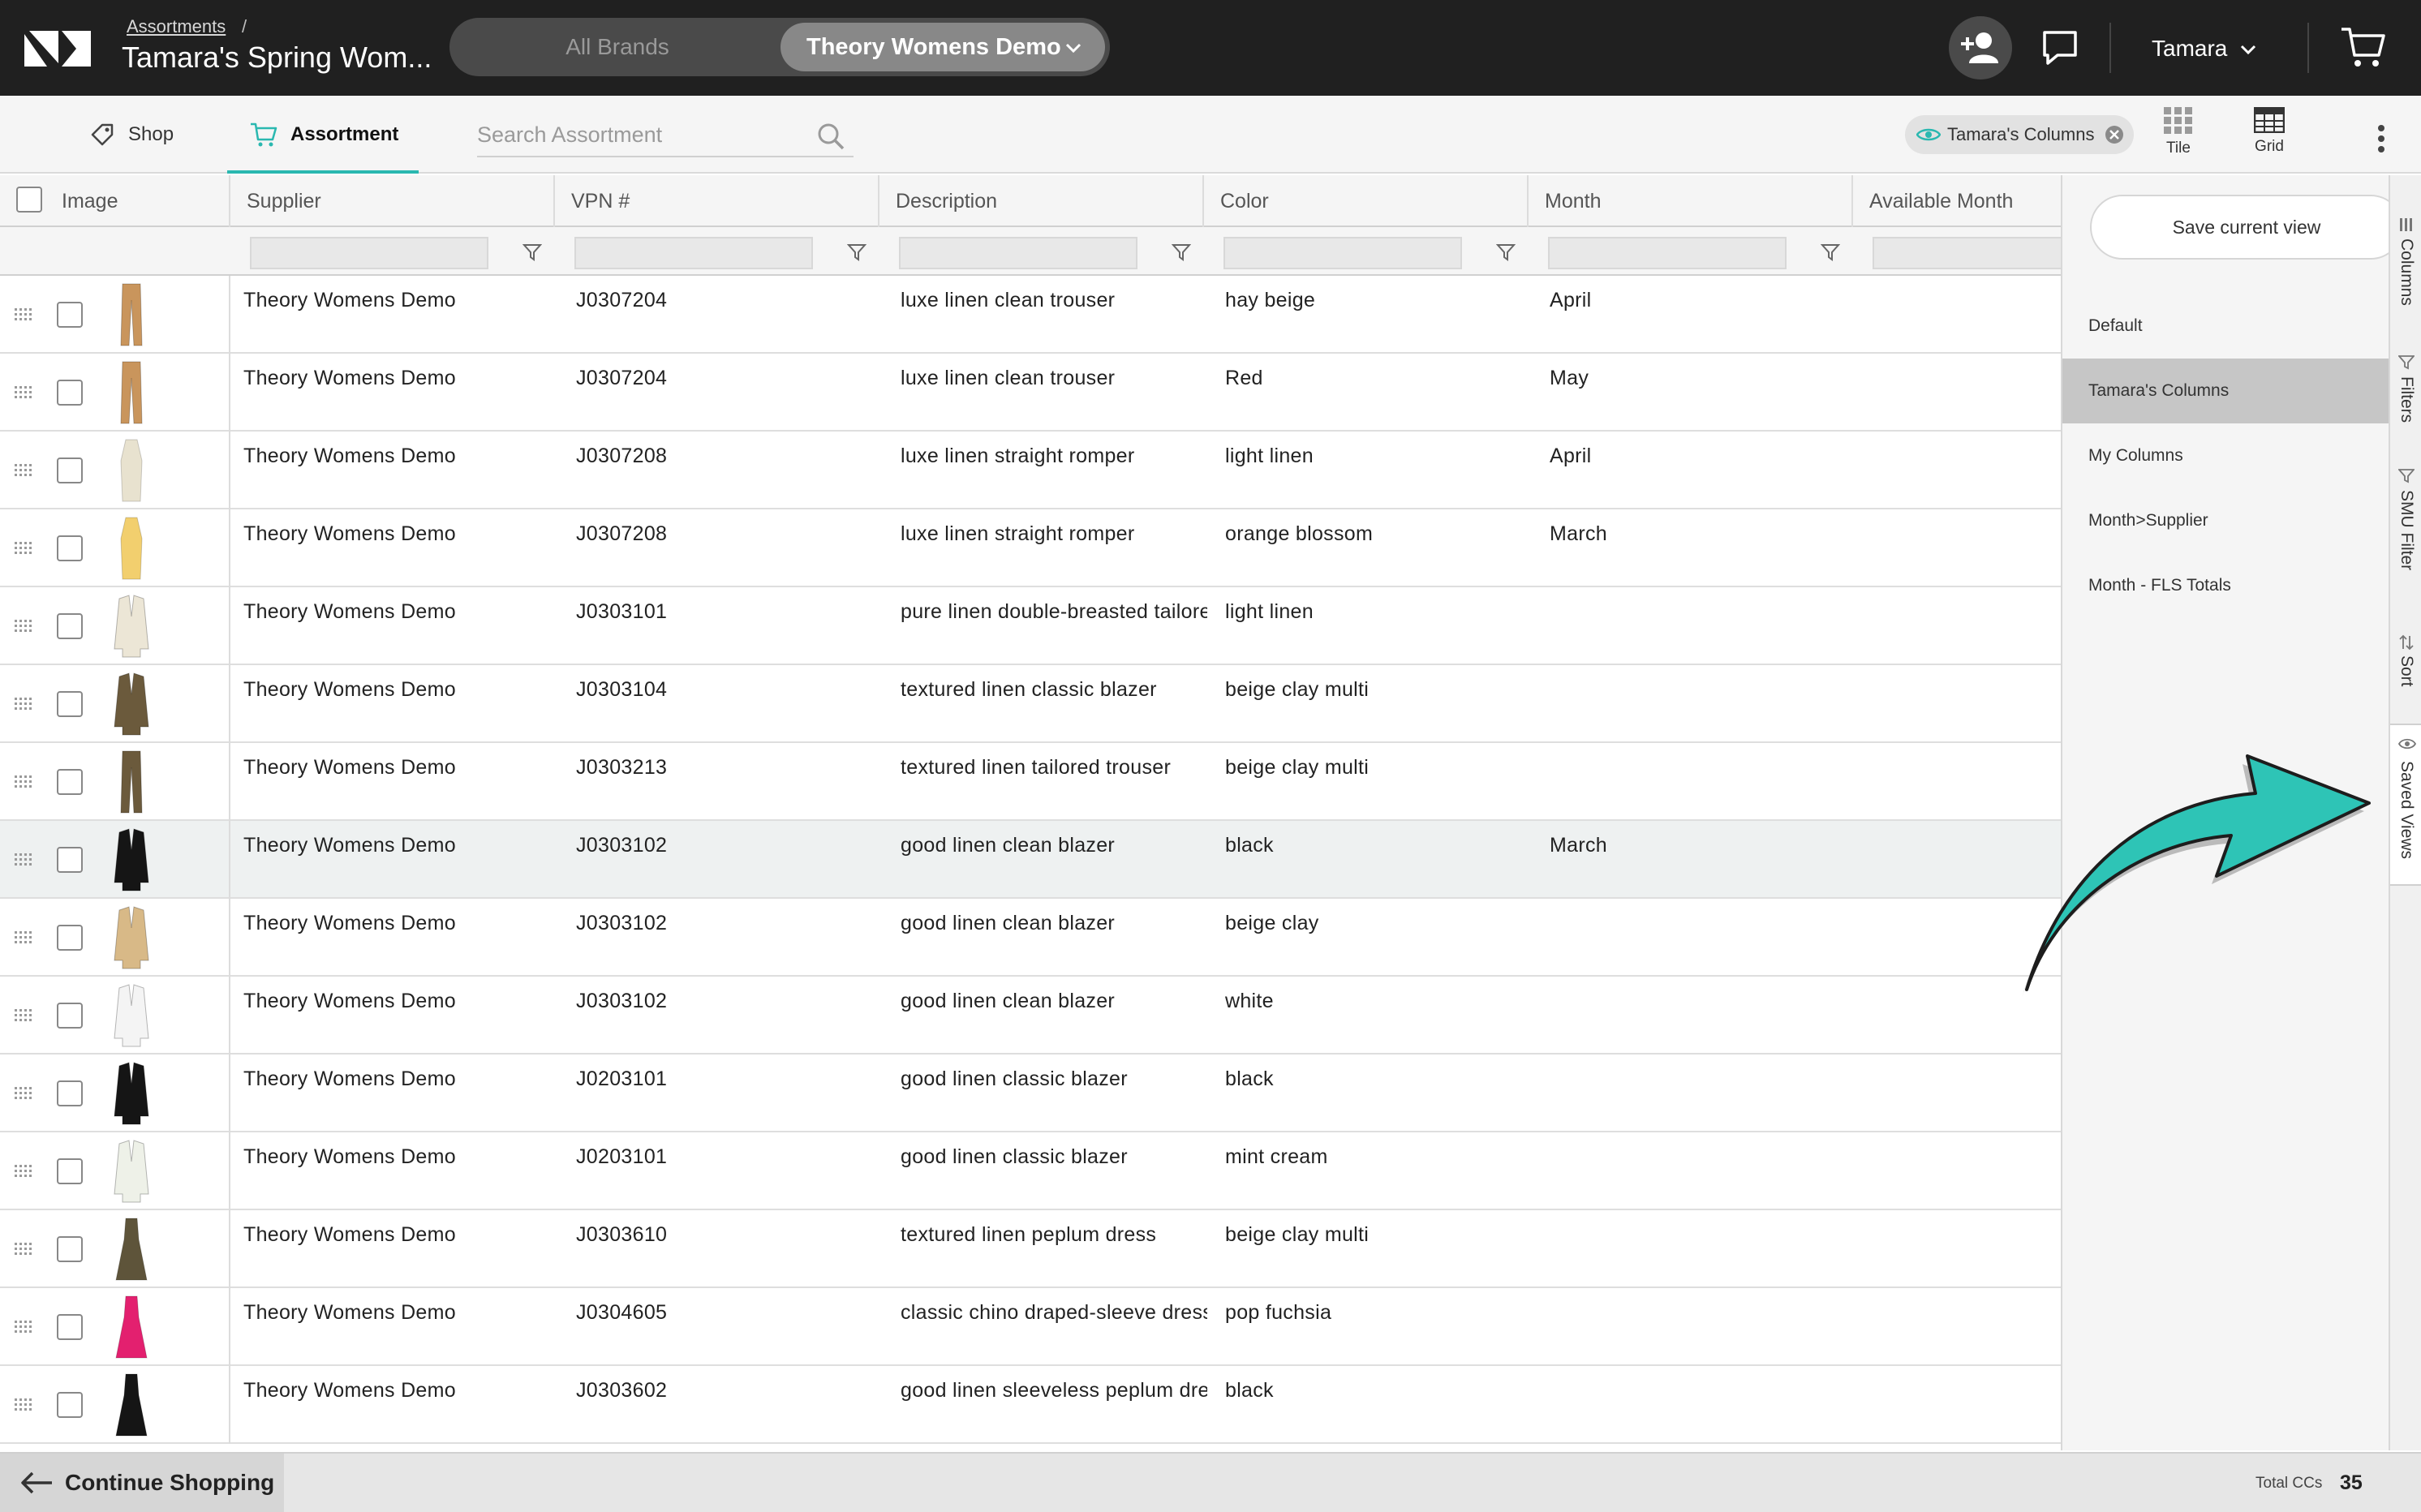  I want to click on supplier-filter-input, so click(369, 253).